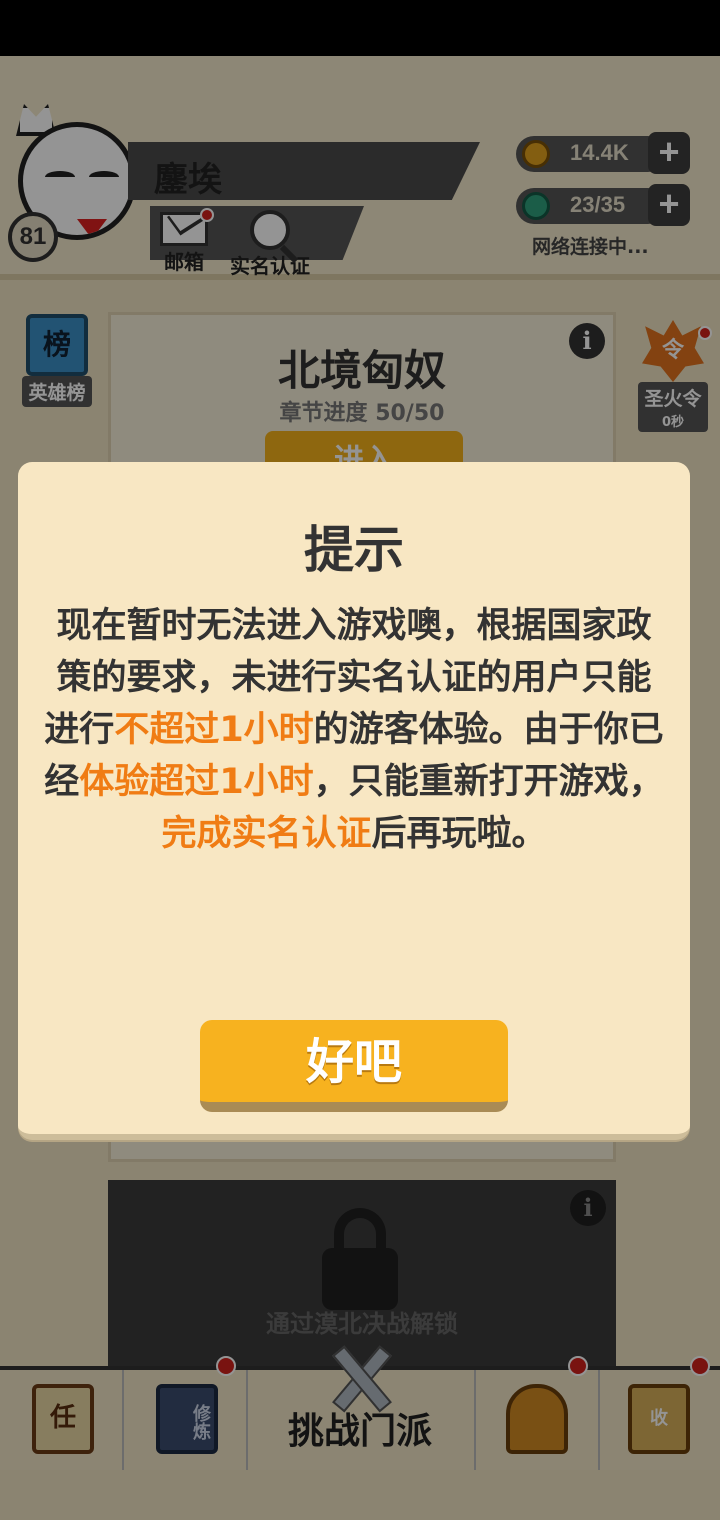 This screenshot has width=720, height=1520. Describe the element at coordinates (488, 782) in the screenshot. I see `message-part-3: ，只能重新打开游戏，` at that location.